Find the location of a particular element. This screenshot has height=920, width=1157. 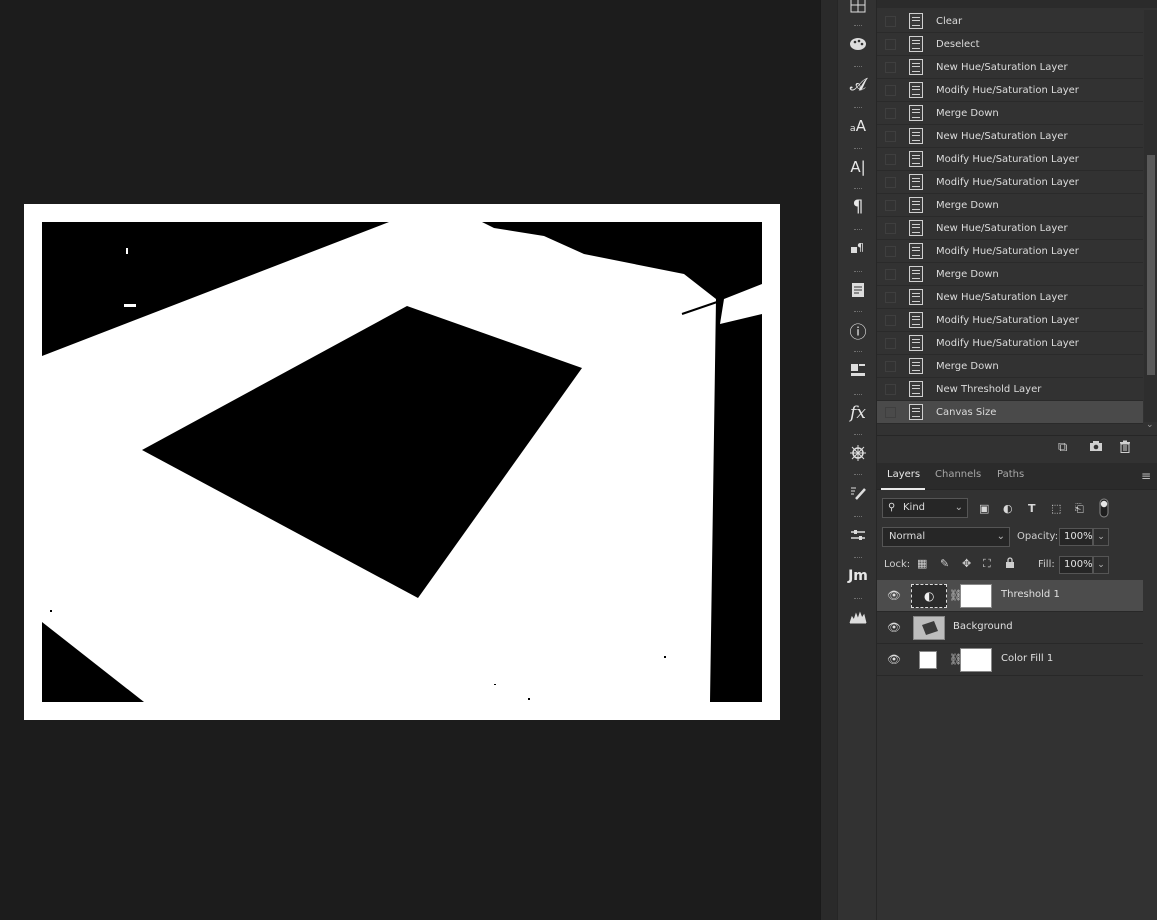

layer-row-color-fill: 👁 ⛓ Color Fill 1 is located at coordinates (1010, 660).